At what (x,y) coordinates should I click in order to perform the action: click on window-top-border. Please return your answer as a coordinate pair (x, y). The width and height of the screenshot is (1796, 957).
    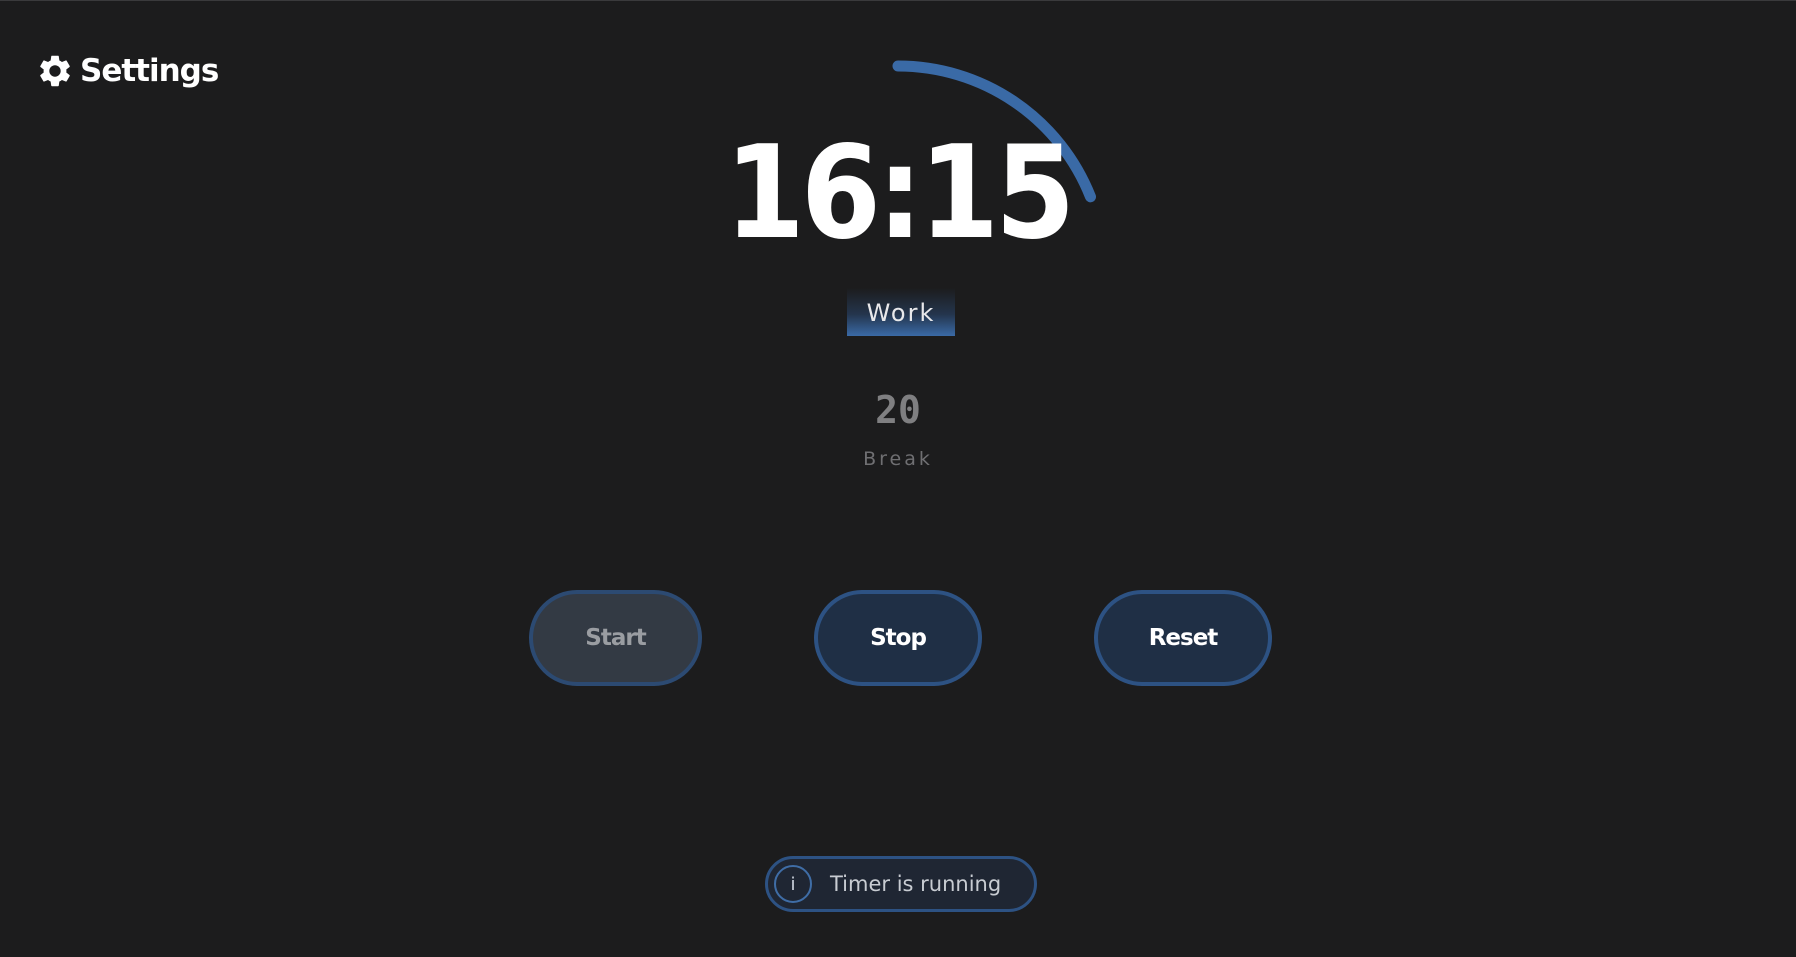
    Looking at the image, I should click on (898, 0).